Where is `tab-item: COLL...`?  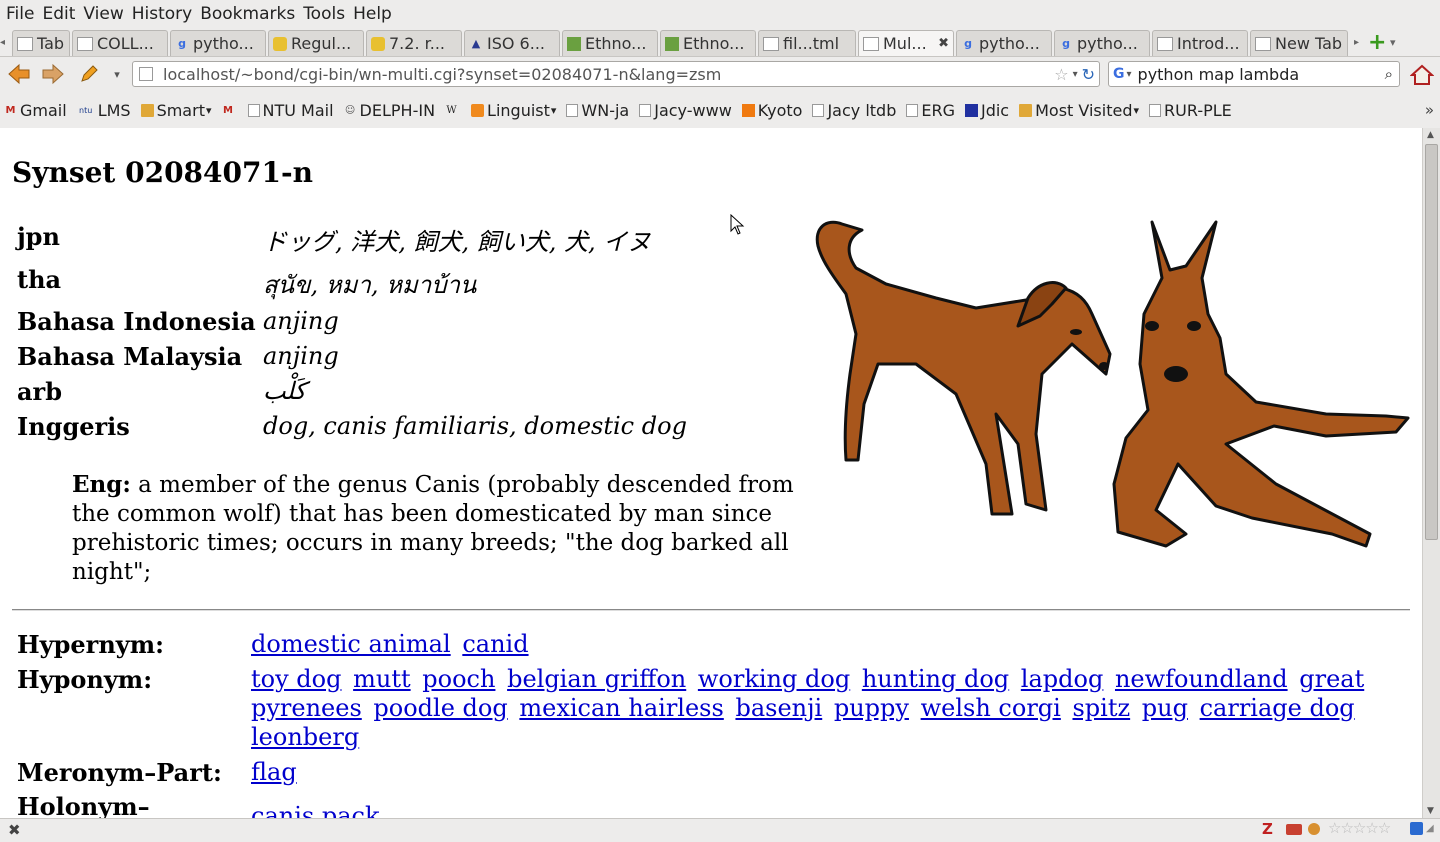
tab-item: COLL... is located at coordinates (120, 43).